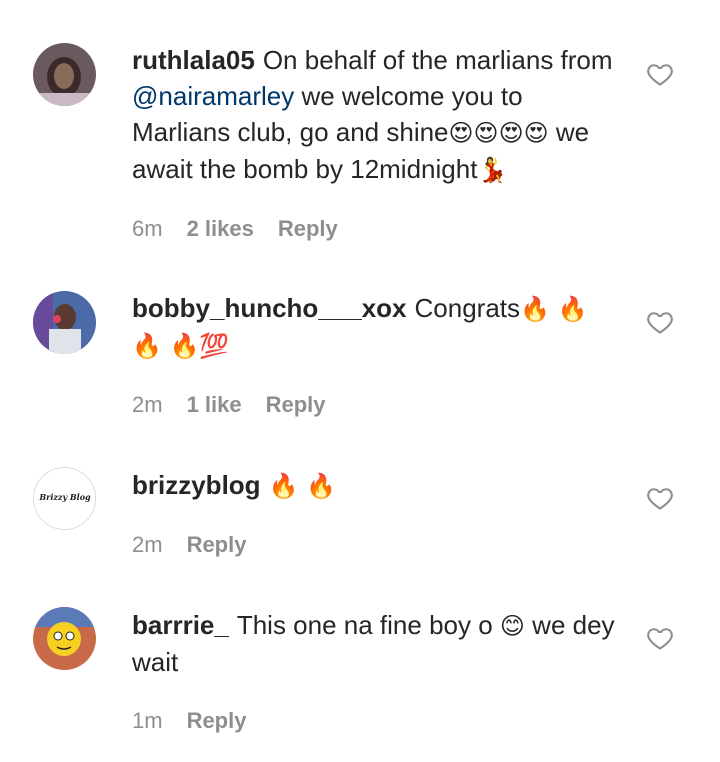 The width and height of the screenshot is (720, 762). What do you see at coordinates (147, 720) in the screenshot?
I see `timestamp: 1m` at bounding box center [147, 720].